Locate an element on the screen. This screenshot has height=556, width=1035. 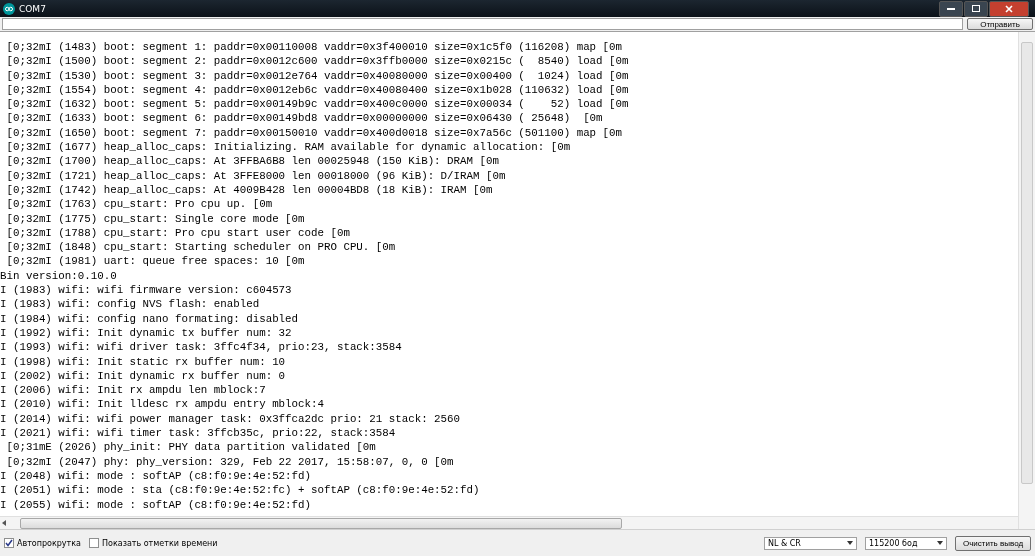
log-line: [0;32mI (2047) phy: phy_version: 329, Feb 22 2017, 15:58:07, 0, 0 [0m is located at coordinates (229, 461).